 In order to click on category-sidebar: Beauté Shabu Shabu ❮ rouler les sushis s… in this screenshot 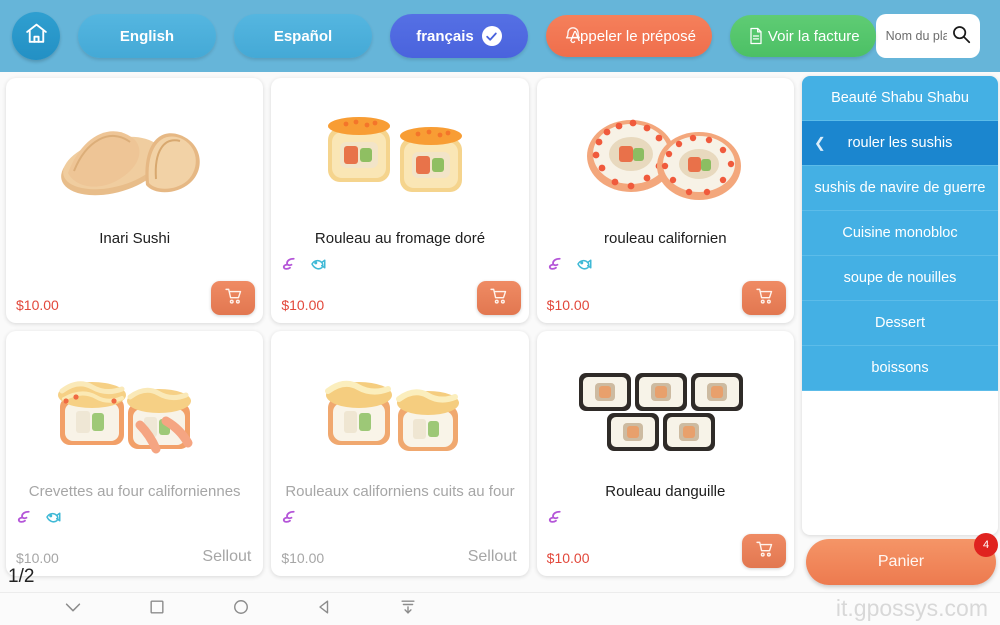, I will do `click(900, 305)`.